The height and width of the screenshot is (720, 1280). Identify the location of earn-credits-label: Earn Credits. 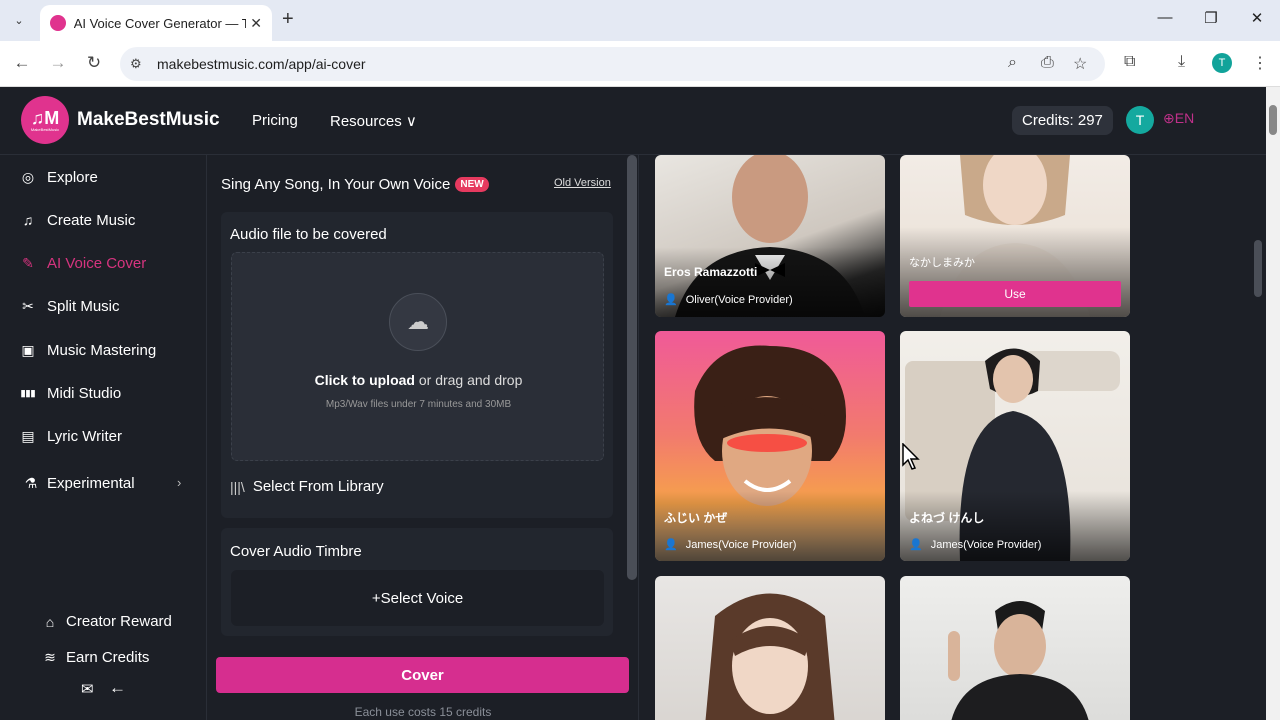
(108, 657).